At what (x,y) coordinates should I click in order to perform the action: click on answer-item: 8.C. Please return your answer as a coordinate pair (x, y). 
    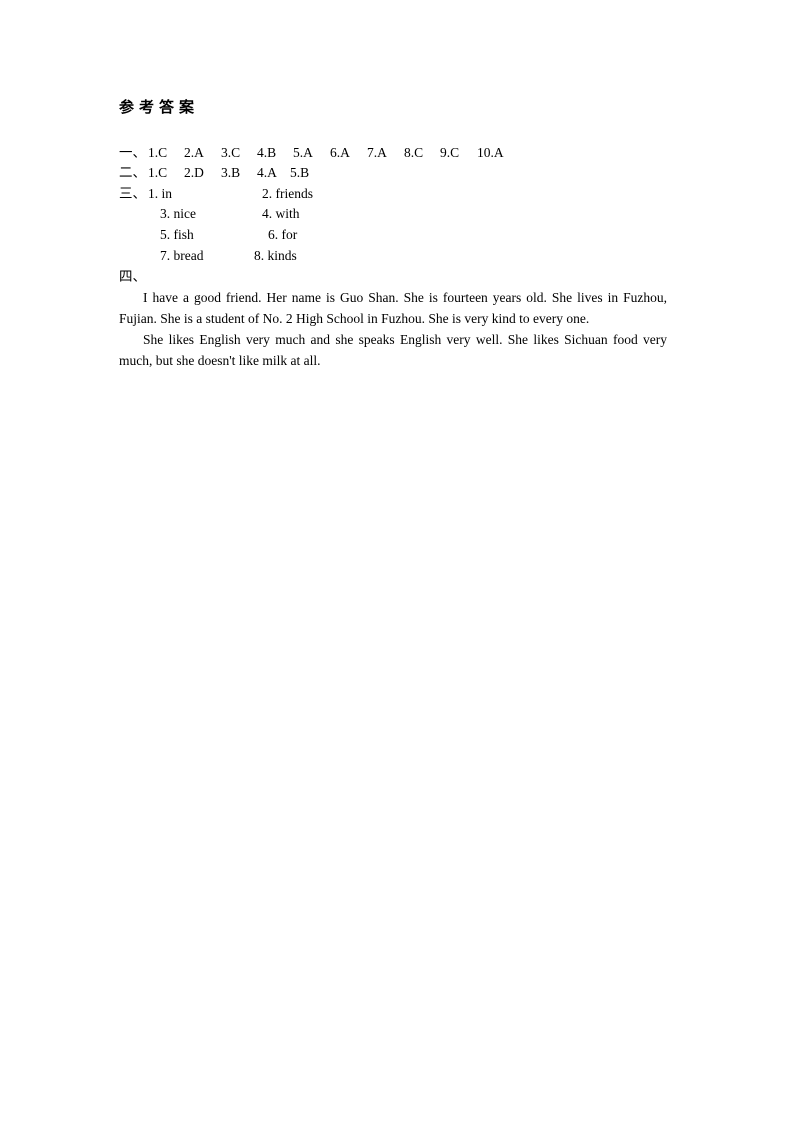
    Looking at the image, I should click on (414, 152).